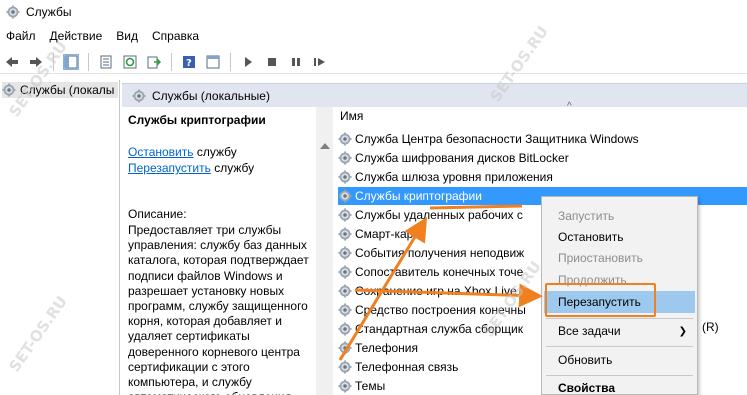  What do you see at coordinates (71, 61) in the screenshot?
I see `show-tree-icon` at bounding box center [71, 61].